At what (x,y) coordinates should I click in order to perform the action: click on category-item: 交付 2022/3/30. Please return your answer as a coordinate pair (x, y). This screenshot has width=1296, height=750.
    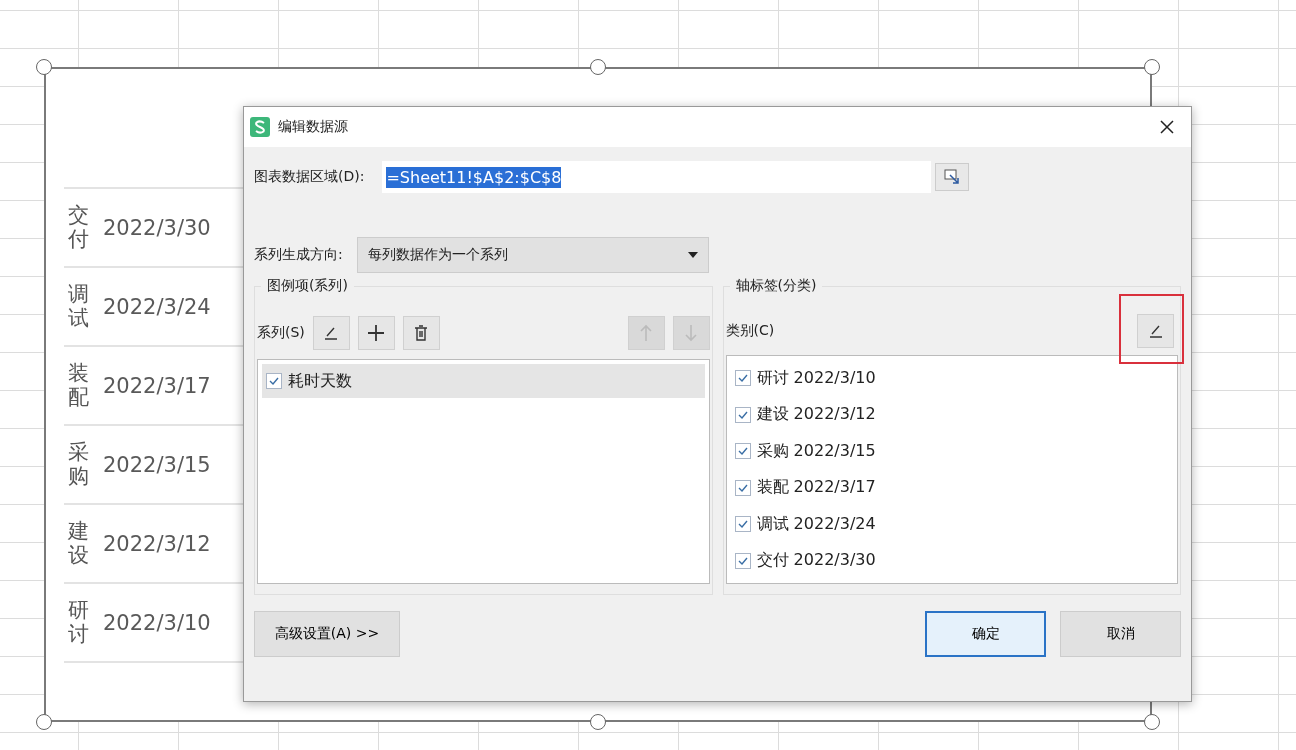
    Looking at the image, I should click on (951, 560).